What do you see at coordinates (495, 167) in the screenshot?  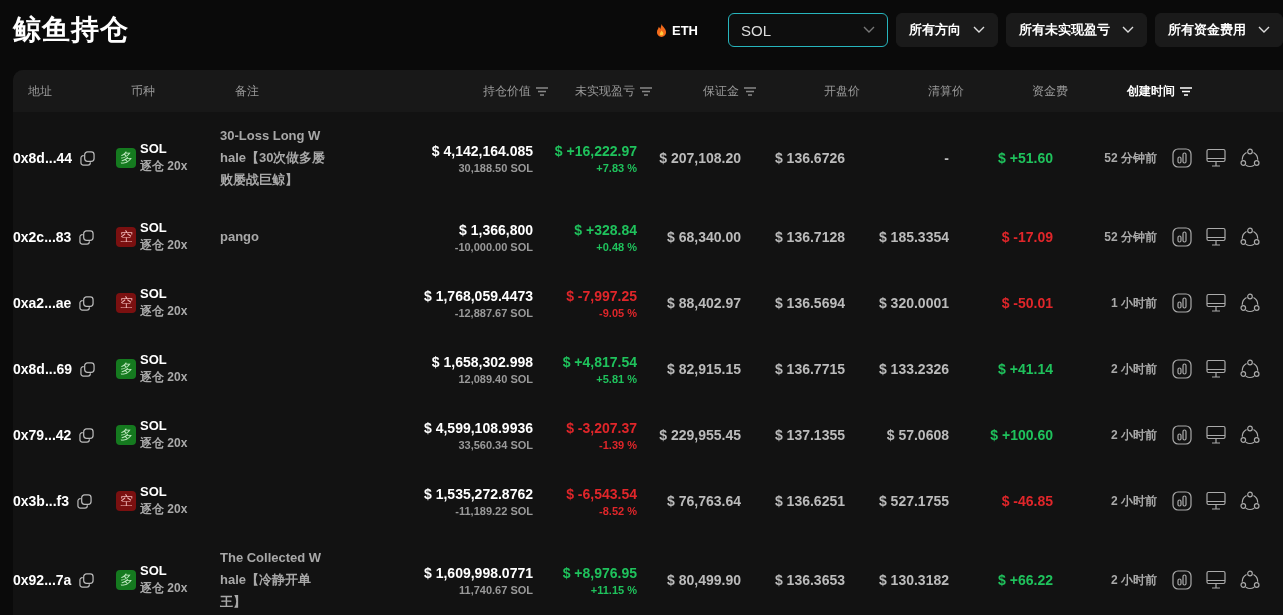 I see `position-size: 30,188.50 SOL` at bounding box center [495, 167].